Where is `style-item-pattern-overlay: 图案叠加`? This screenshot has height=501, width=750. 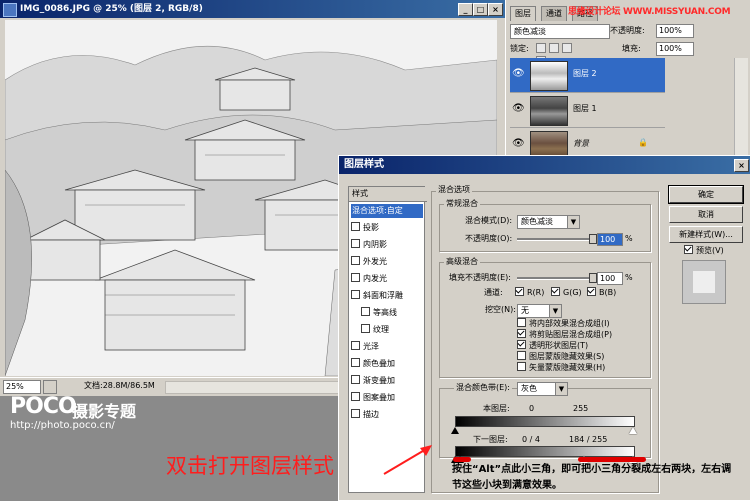 style-item-pattern-overlay: 图案叠加 is located at coordinates (386, 398).